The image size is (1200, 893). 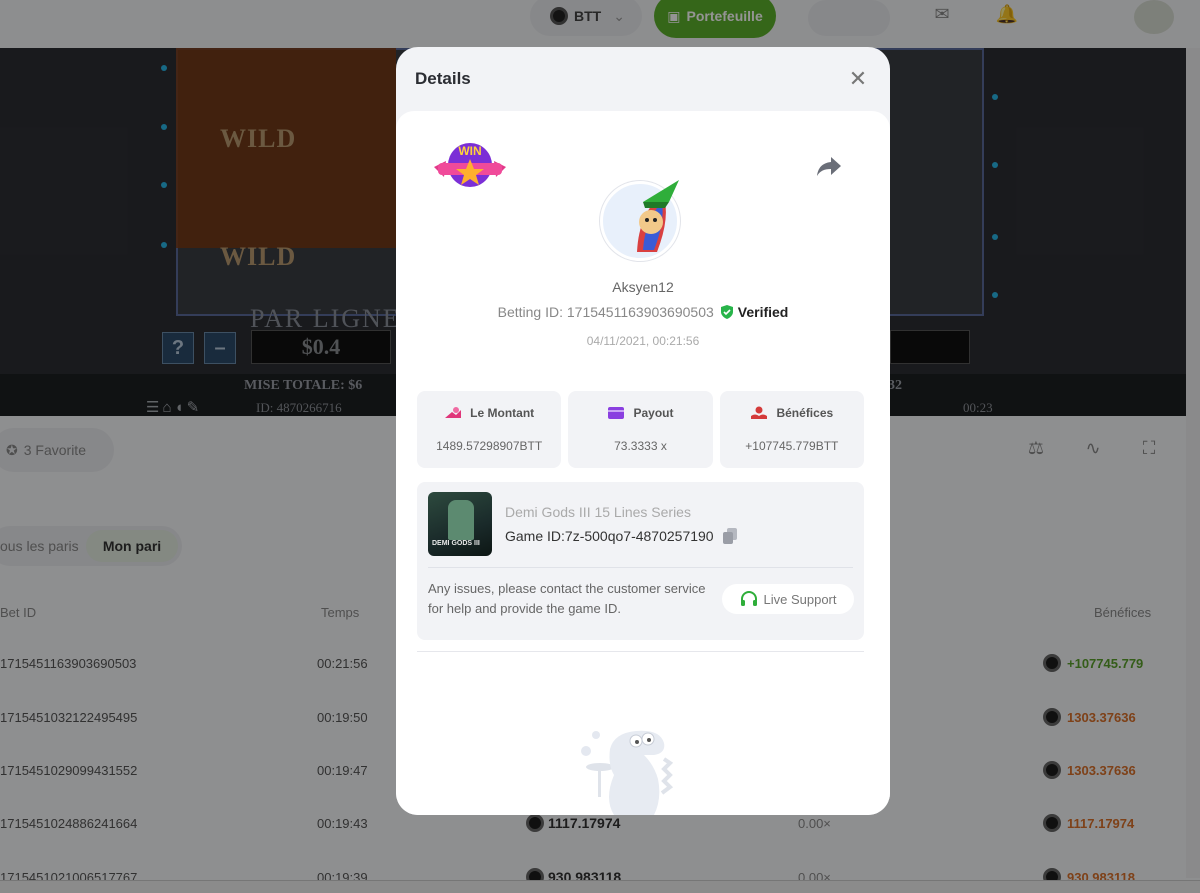 I want to click on stat-amount-value: 1489.57298907BTT, so click(x=489, y=446).